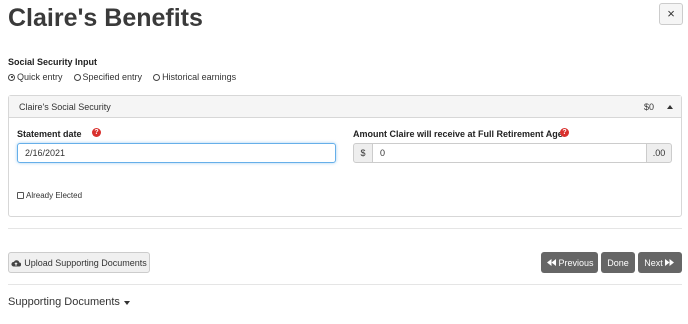 This screenshot has height=324, width=688. I want to click on fra-amount-help-icon: ?, so click(564, 132).